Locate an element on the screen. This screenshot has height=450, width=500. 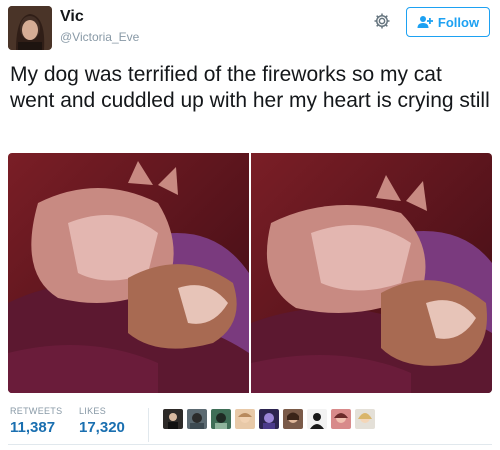
liker-avatars is located at coordinates (269, 419).